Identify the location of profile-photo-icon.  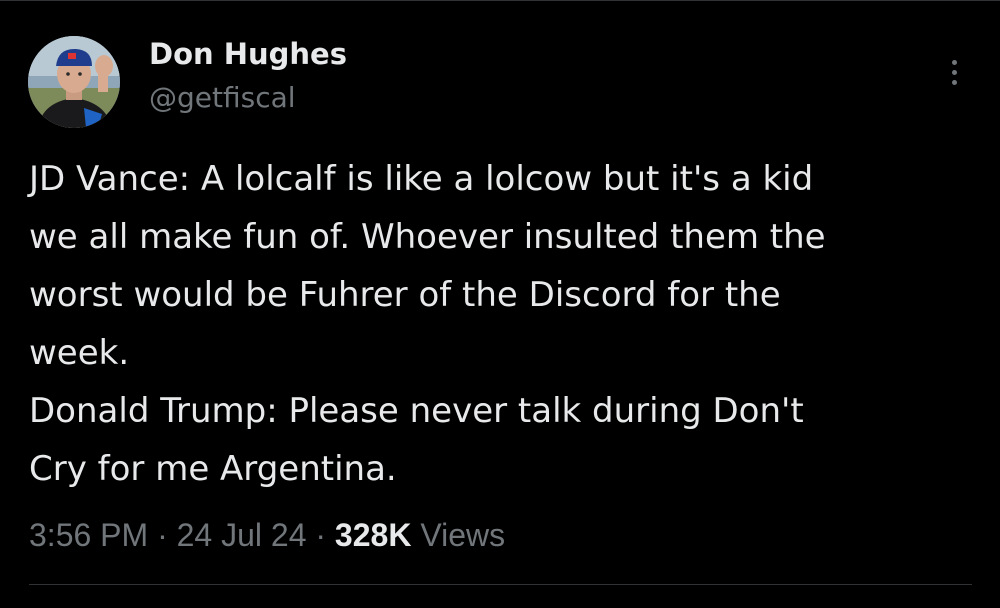
(74, 82).